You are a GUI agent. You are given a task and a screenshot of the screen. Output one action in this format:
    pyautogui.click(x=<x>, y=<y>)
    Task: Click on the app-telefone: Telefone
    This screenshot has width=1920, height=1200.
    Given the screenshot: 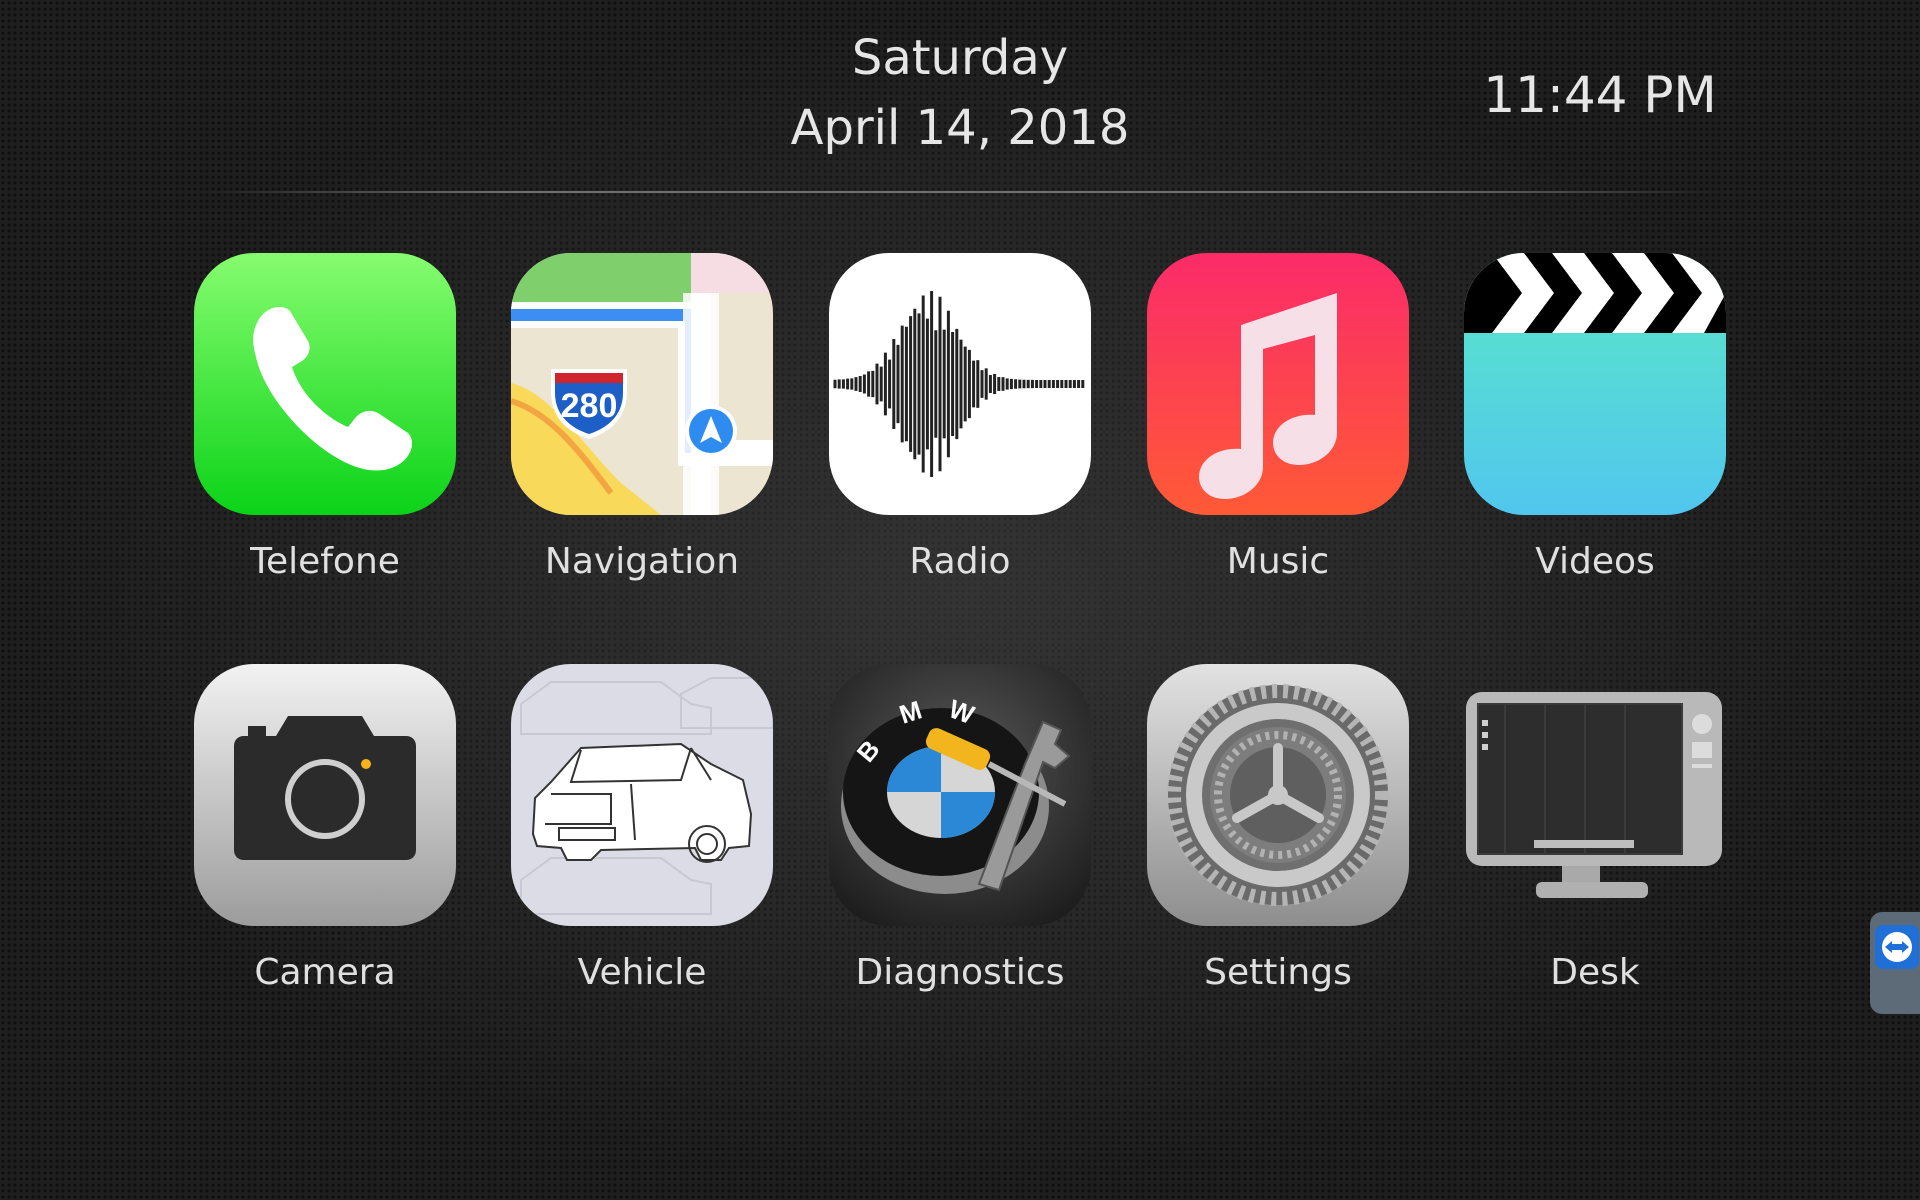 What is the action you would take?
    pyautogui.click(x=325, y=417)
    